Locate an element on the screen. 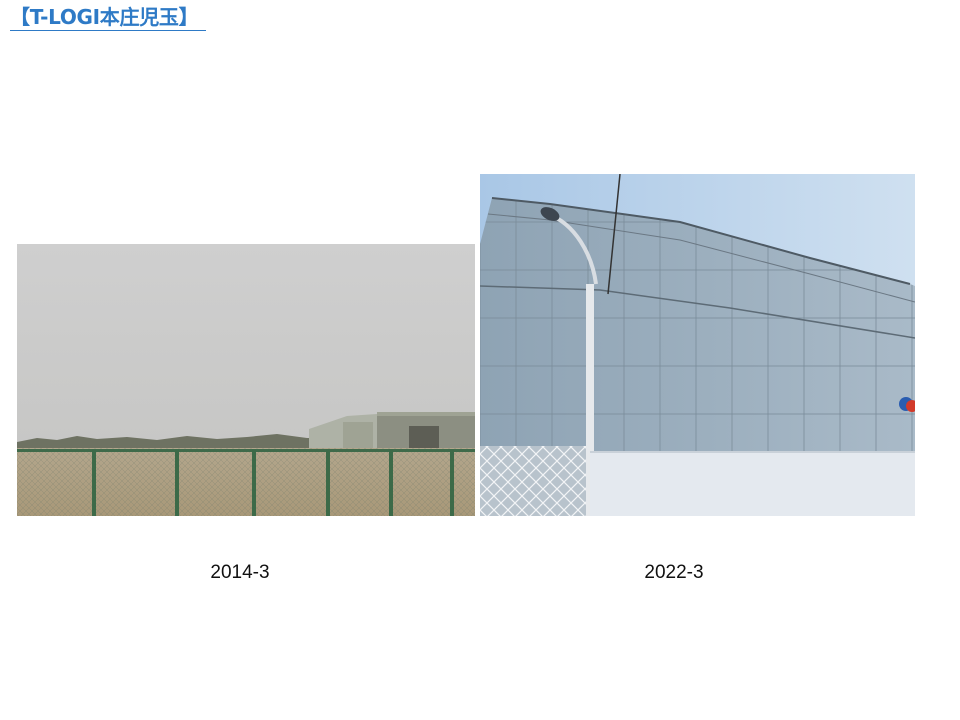 This screenshot has width=960, height=720. photo-caption-2014: 2014-3 is located at coordinates (240, 572).